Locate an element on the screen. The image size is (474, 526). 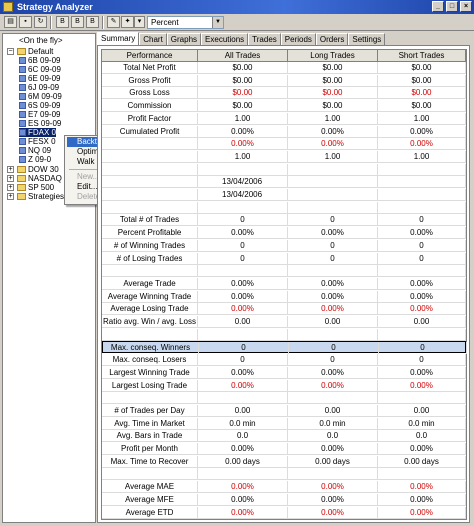
tree-item: 6B 09-09 is located at coordinates (39, 60).